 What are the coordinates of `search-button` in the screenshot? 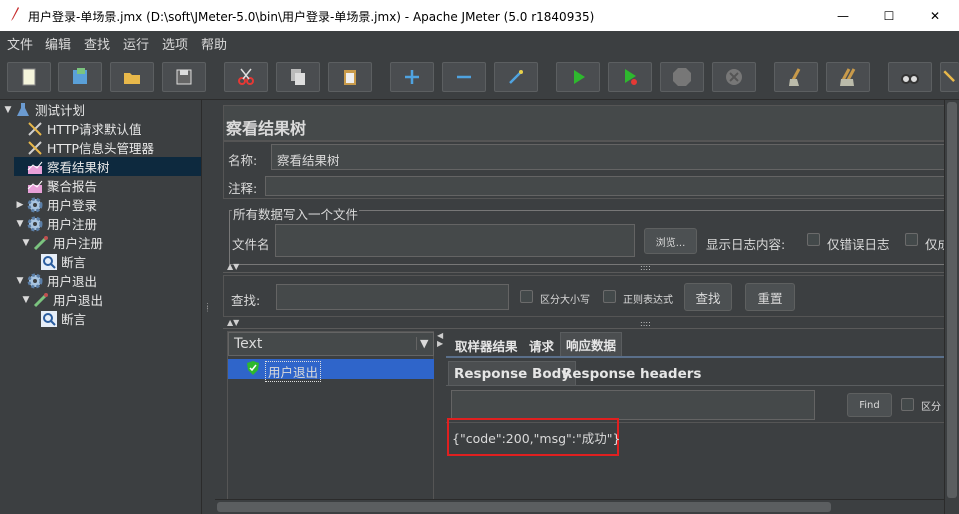 It's located at (910, 77).